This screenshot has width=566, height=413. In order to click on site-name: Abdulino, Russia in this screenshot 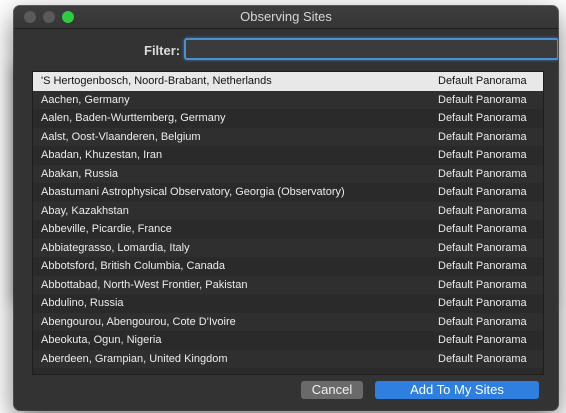, I will do `click(82, 303)`.